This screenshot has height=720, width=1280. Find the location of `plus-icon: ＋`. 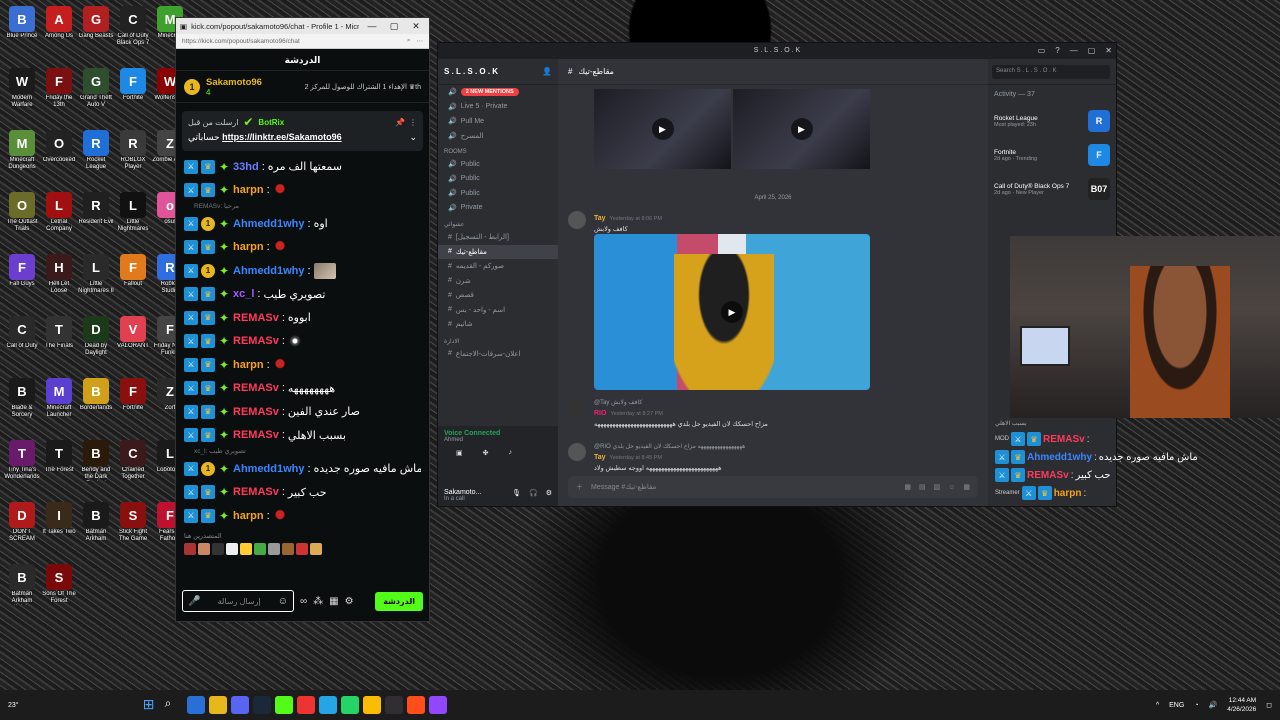

plus-icon: ＋ is located at coordinates (579, 487).